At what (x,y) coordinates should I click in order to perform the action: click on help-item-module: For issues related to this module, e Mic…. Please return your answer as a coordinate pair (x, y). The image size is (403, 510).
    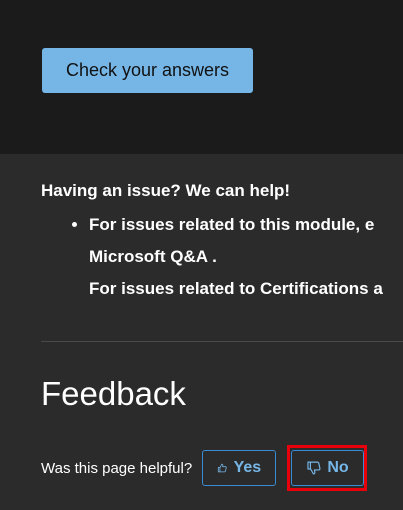
    Looking at the image, I should click on (246, 241).